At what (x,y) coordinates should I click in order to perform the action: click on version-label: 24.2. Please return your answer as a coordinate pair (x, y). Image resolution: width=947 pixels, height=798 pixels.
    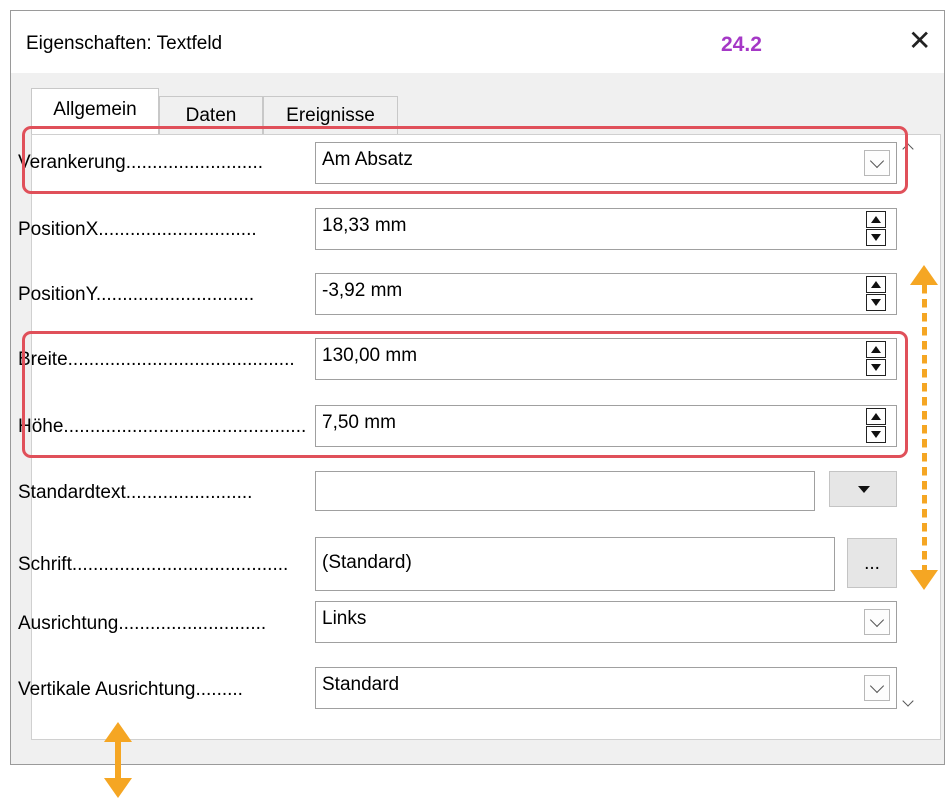
    Looking at the image, I should click on (741, 44).